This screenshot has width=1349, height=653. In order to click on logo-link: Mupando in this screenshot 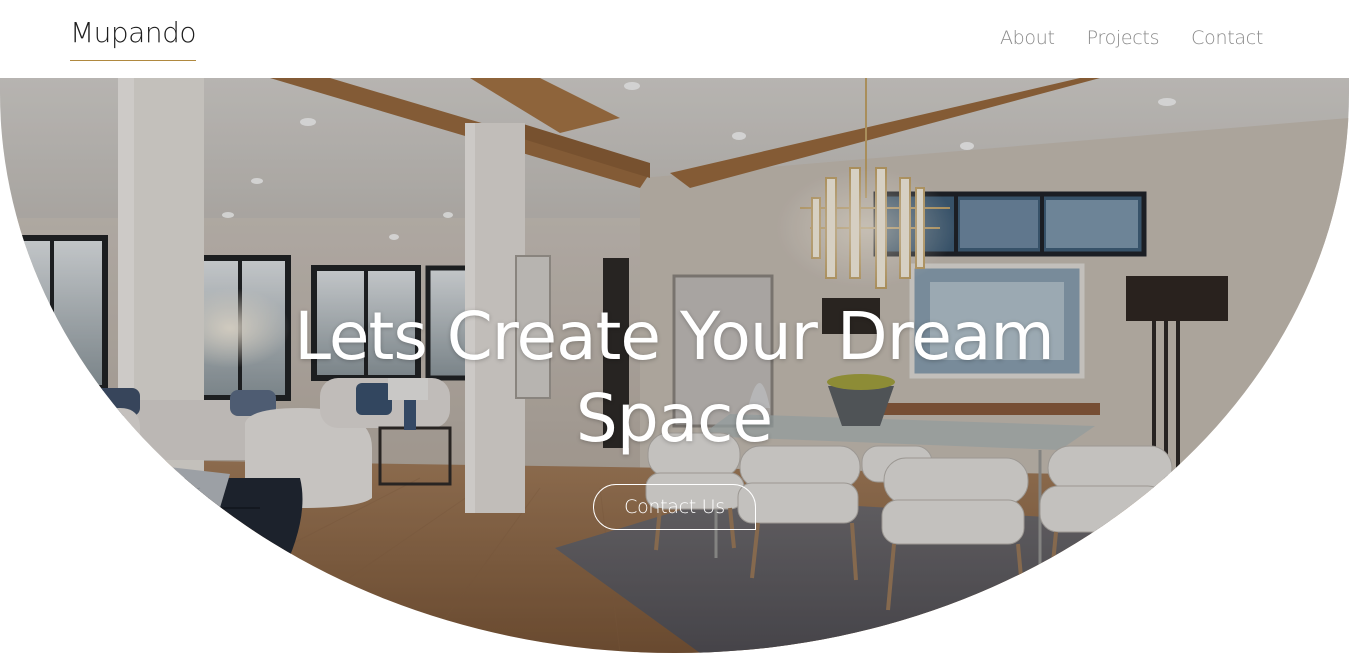, I will do `click(133, 37)`.